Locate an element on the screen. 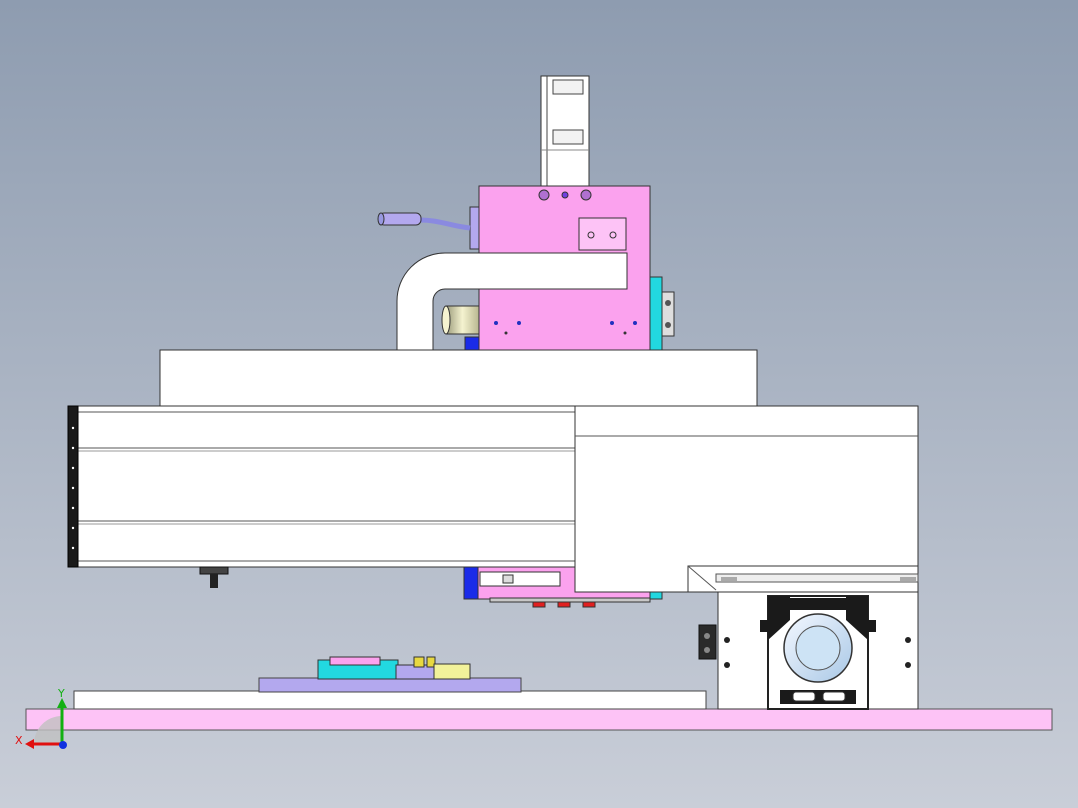 The image size is (1078, 808). x-axis-beam is located at coordinates (322, 486).